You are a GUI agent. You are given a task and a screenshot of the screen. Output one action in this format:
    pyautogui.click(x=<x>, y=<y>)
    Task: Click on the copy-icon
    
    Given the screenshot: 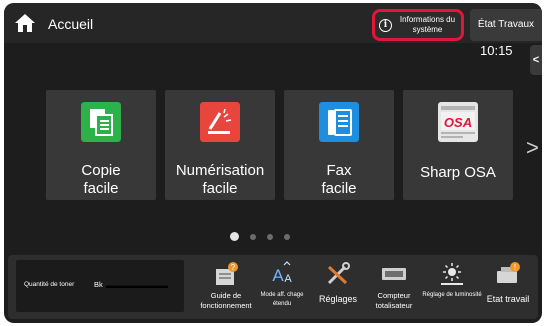 What is the action you would take?
    pyautogui.click(x=101, y=122)
    